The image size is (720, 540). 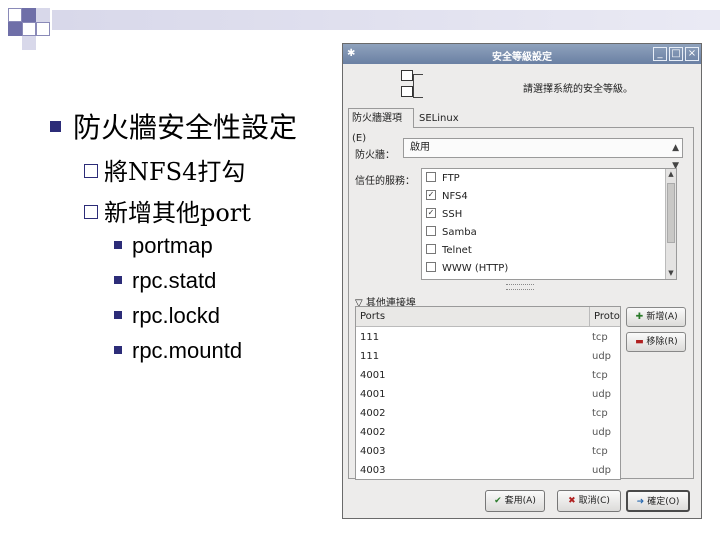 What do you see at coordinates (174, 280) in the screenshot?
I see `port-item-text: rpc.statd` at bounding box center [174, 280].